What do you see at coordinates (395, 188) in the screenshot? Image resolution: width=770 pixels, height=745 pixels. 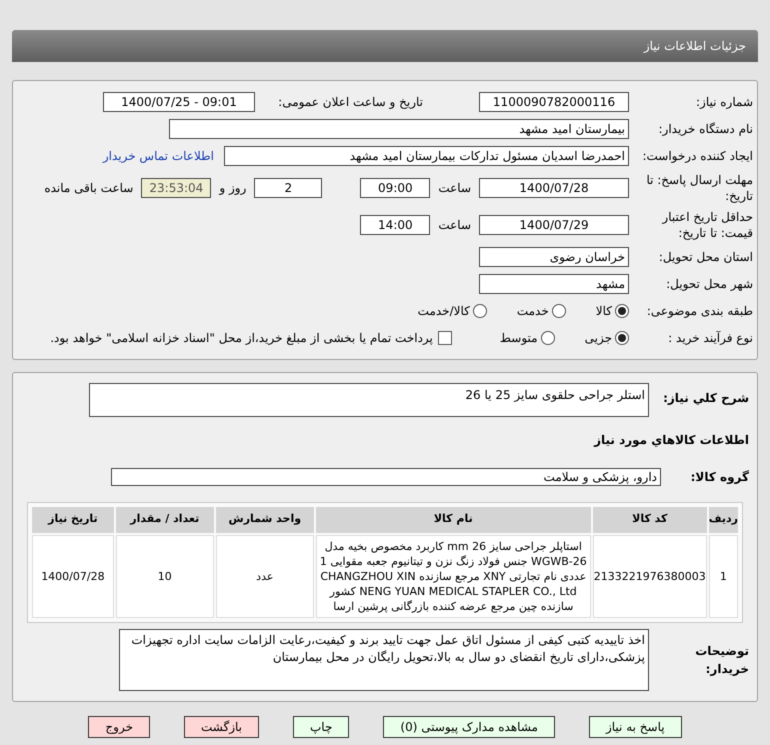 I see `field-value: 09:00` at bounding box center [395, 188].